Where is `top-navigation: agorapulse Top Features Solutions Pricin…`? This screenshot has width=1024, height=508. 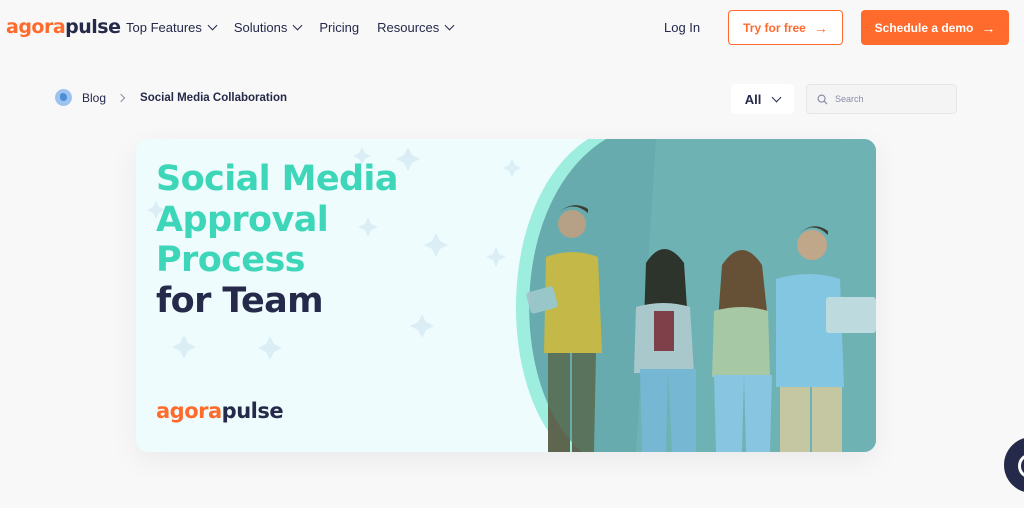
top-navigation: agorapulse Top Features Solutions Pricin… is located at coordinates (512, 28).